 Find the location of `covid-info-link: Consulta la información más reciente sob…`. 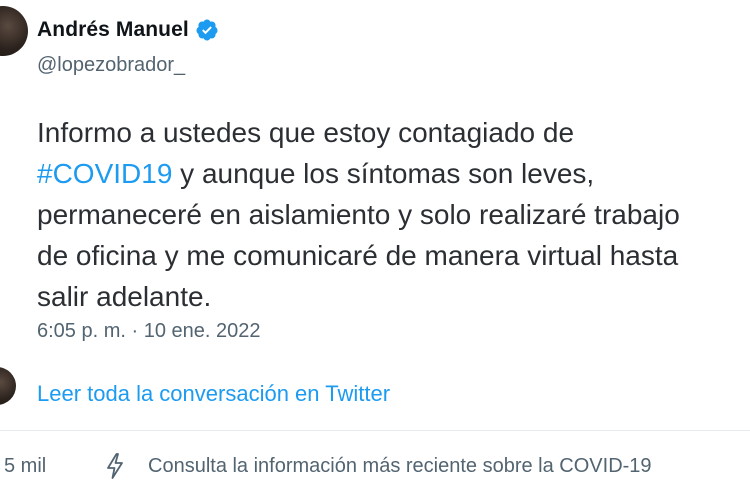

covid-info-link: Consulta la información más reciente sob… is located at coordinates (400, 466).